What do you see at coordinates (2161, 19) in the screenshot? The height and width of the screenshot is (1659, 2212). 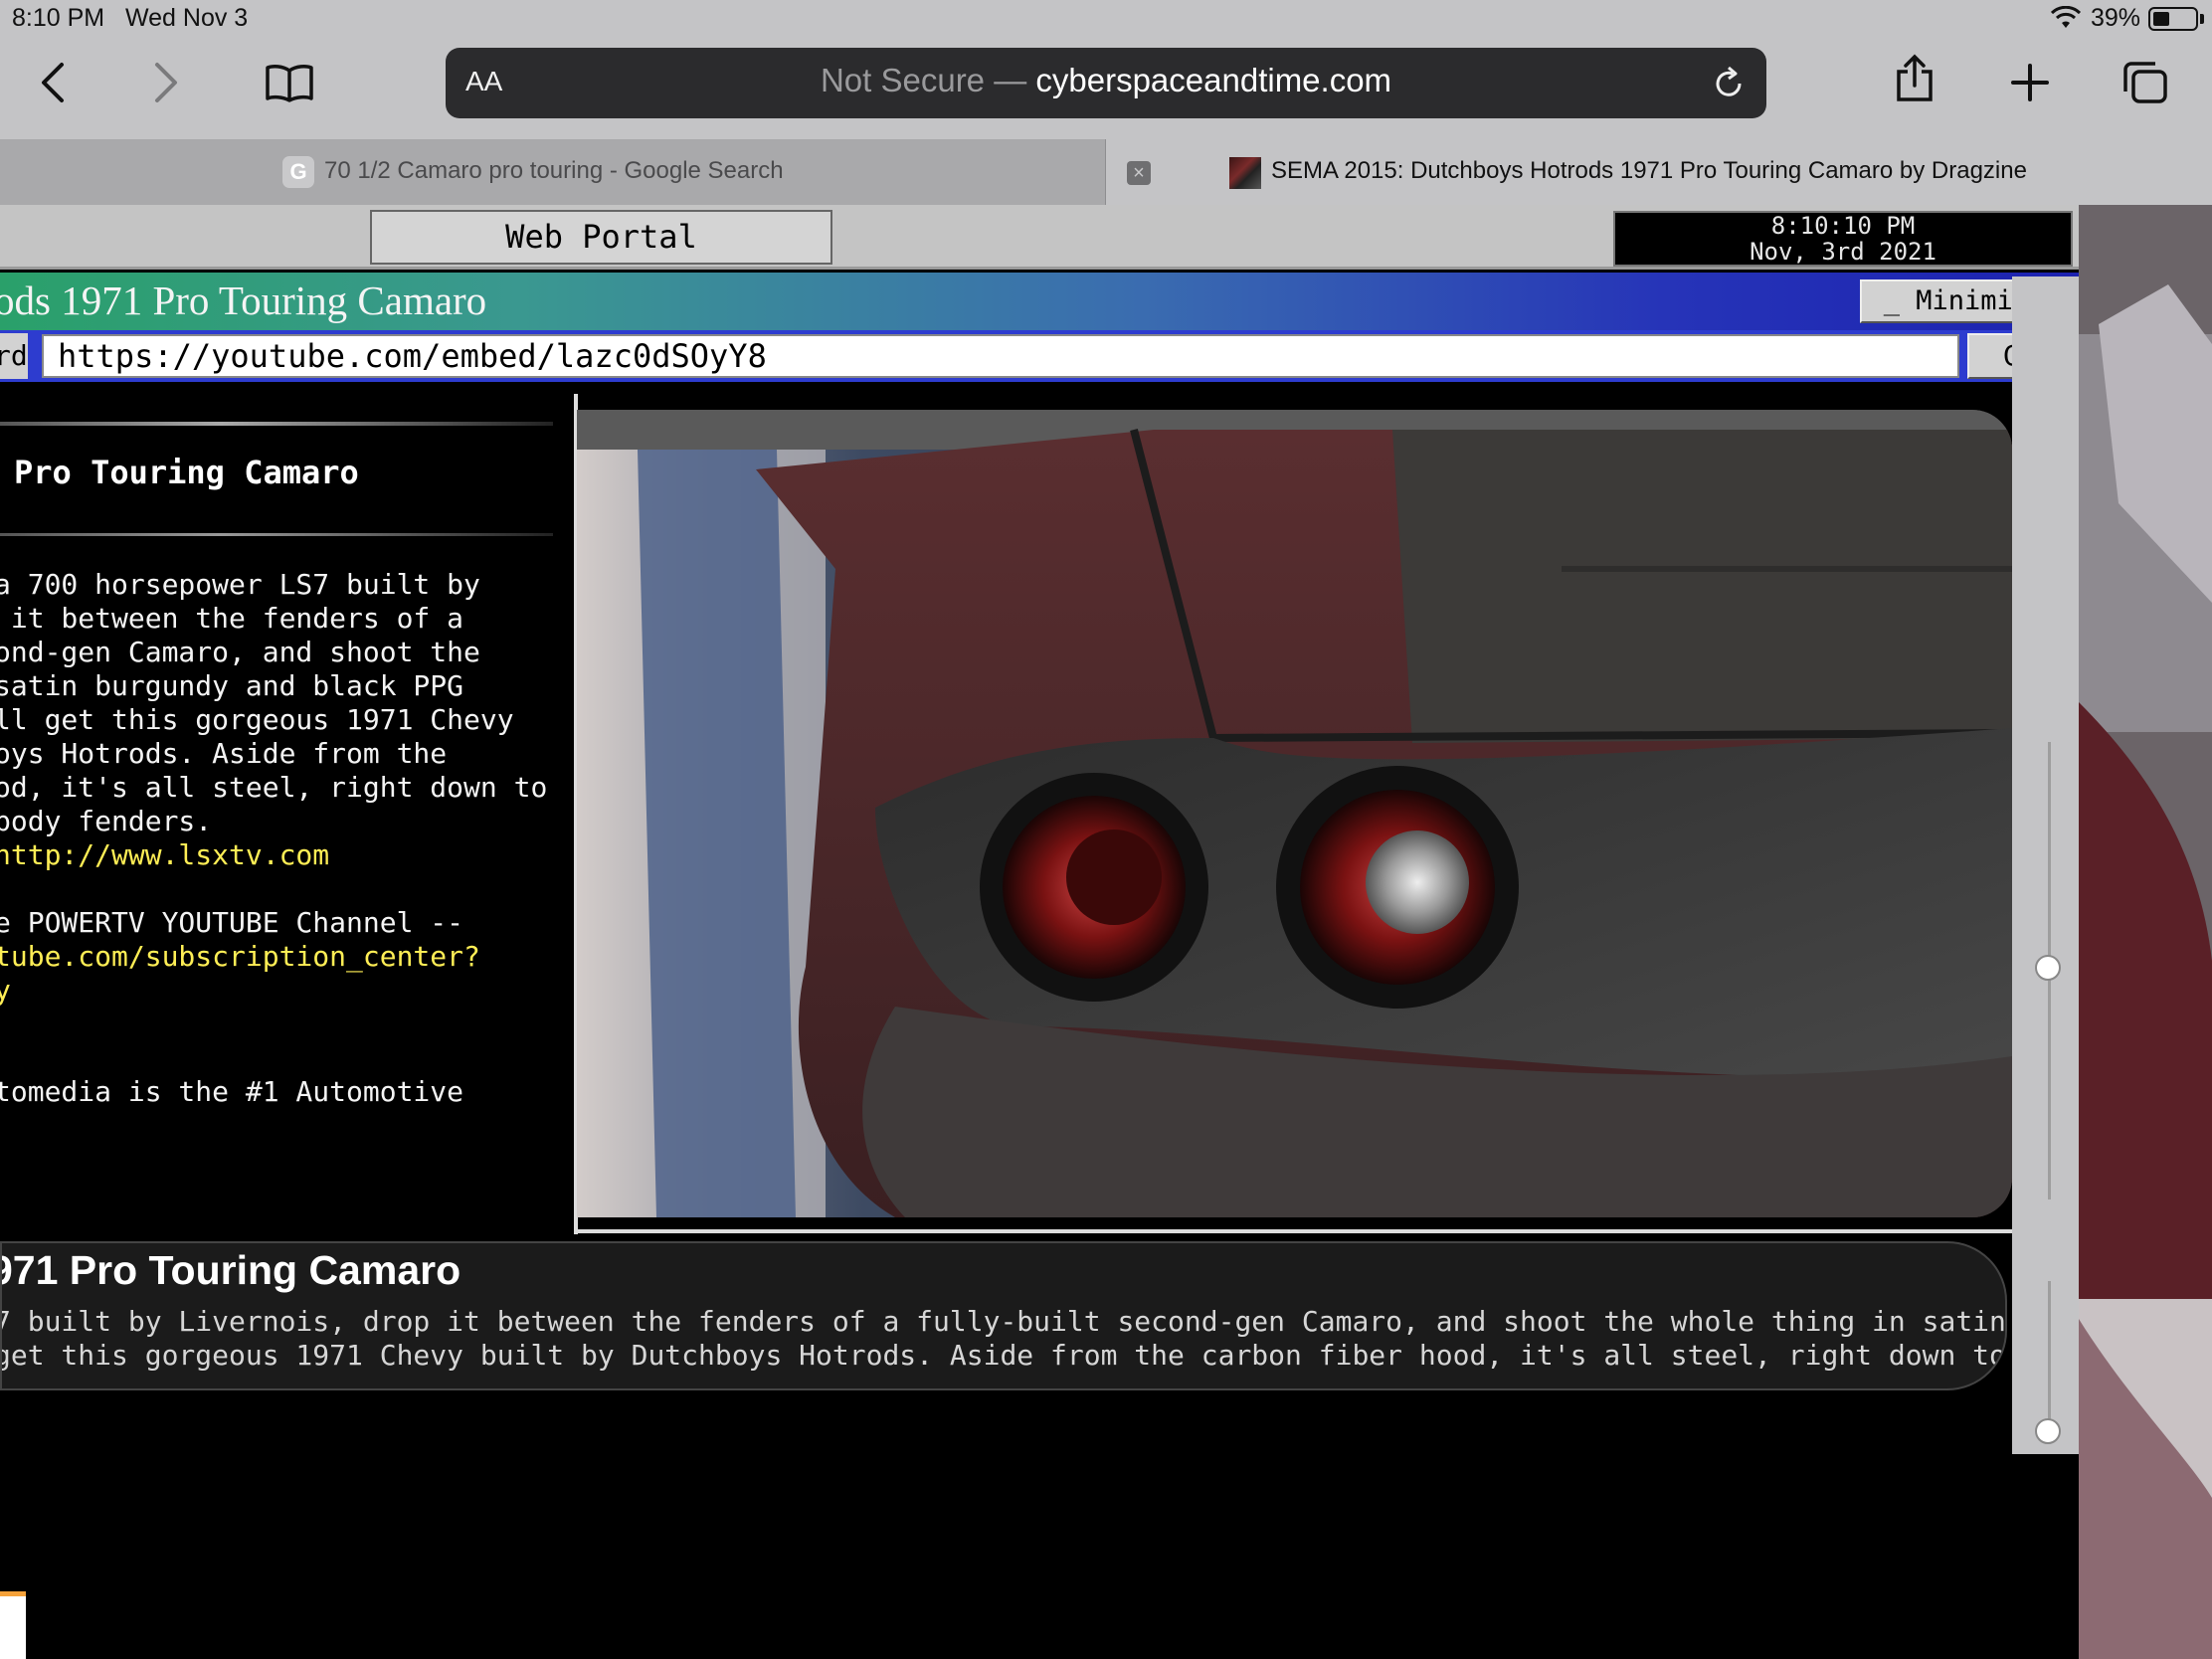 I see `battery-level` at bounding box center [2161, 19].